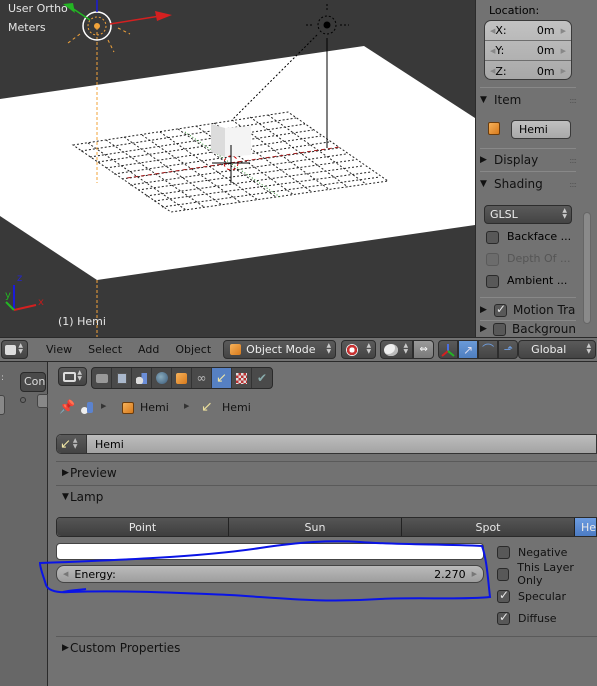 The image size is (597, 686). What do you see at coordinates (468, 349) in the screenshot?
I see `translate-manipulator-button: ↗` at bounding box center [468, 349].